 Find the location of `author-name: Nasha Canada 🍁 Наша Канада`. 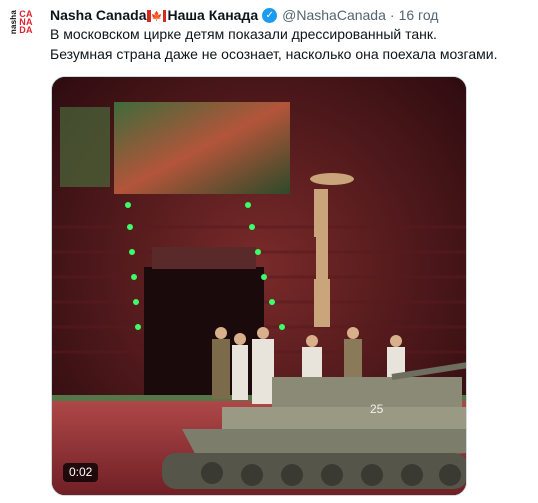

author-name: Nasha Canada 🍁 Наша Канада is located at coordinates (154, 15).